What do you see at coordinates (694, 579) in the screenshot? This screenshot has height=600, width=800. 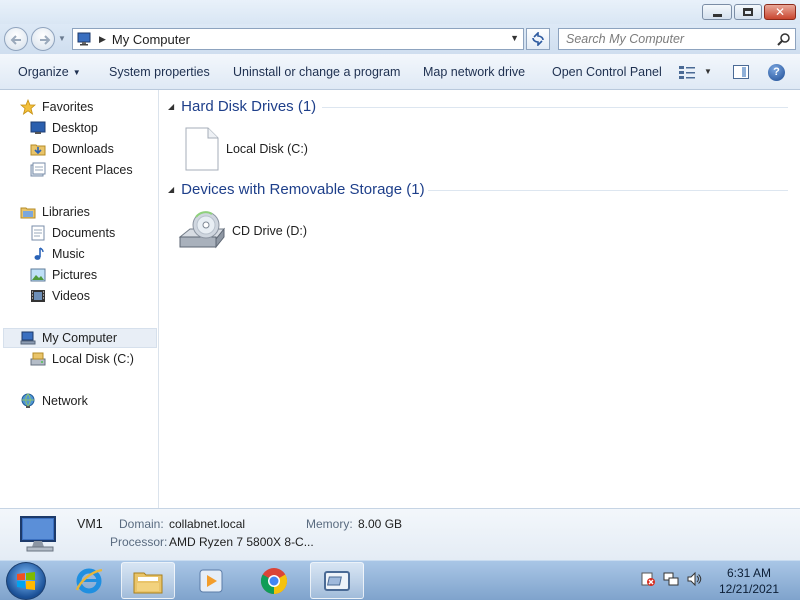 I see `volume-icon` at bounding box center [694, 579].